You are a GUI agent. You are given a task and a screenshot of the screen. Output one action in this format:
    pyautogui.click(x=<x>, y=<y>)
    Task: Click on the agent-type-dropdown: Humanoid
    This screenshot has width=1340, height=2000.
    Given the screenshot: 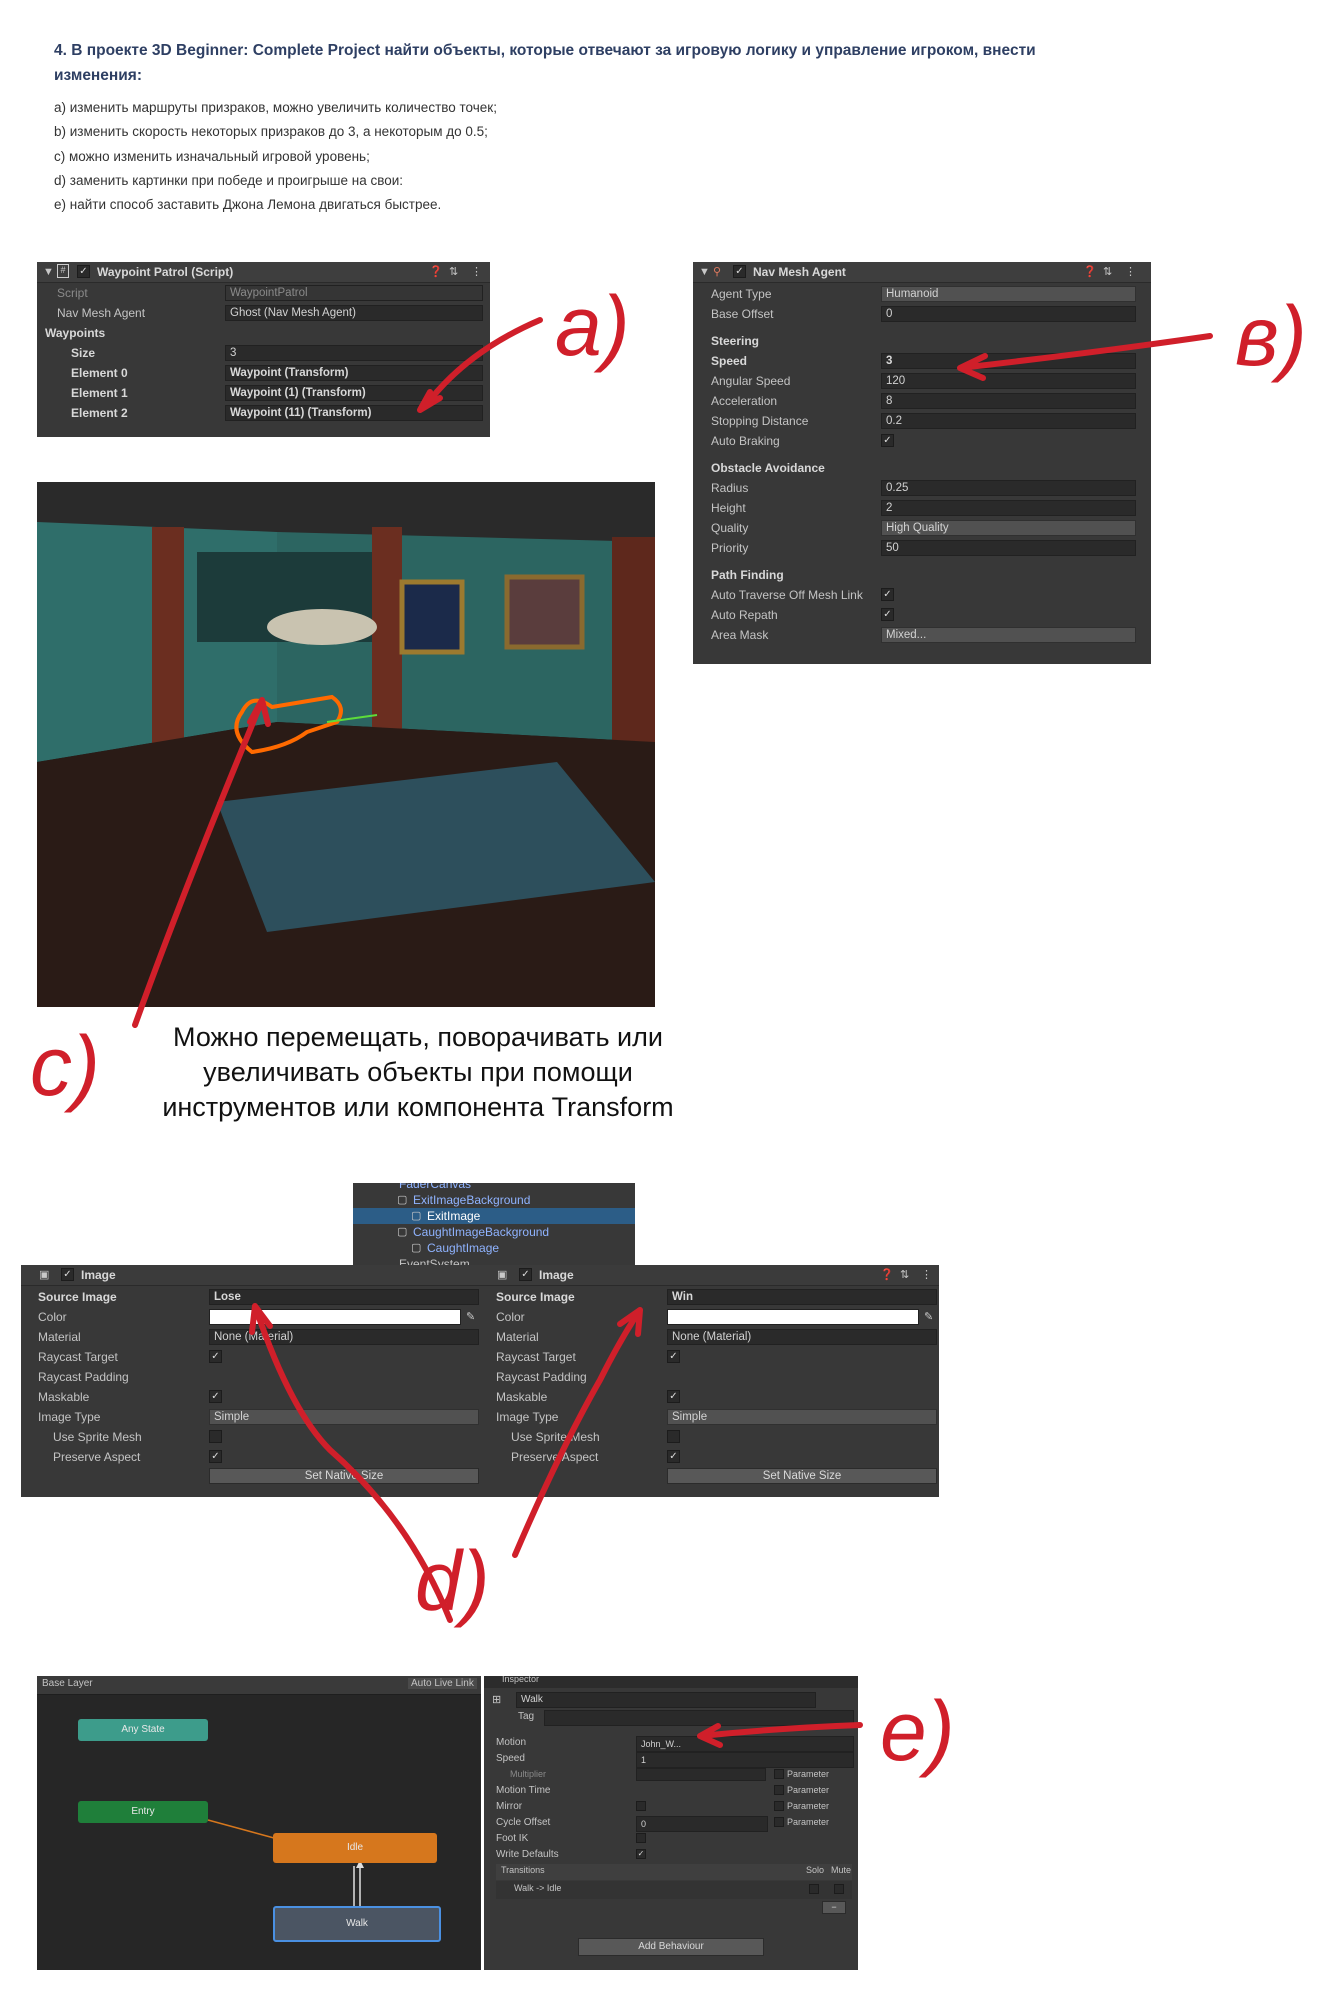 What is the action you would take?
    pyautogui.click(x=1008, y=294)
    